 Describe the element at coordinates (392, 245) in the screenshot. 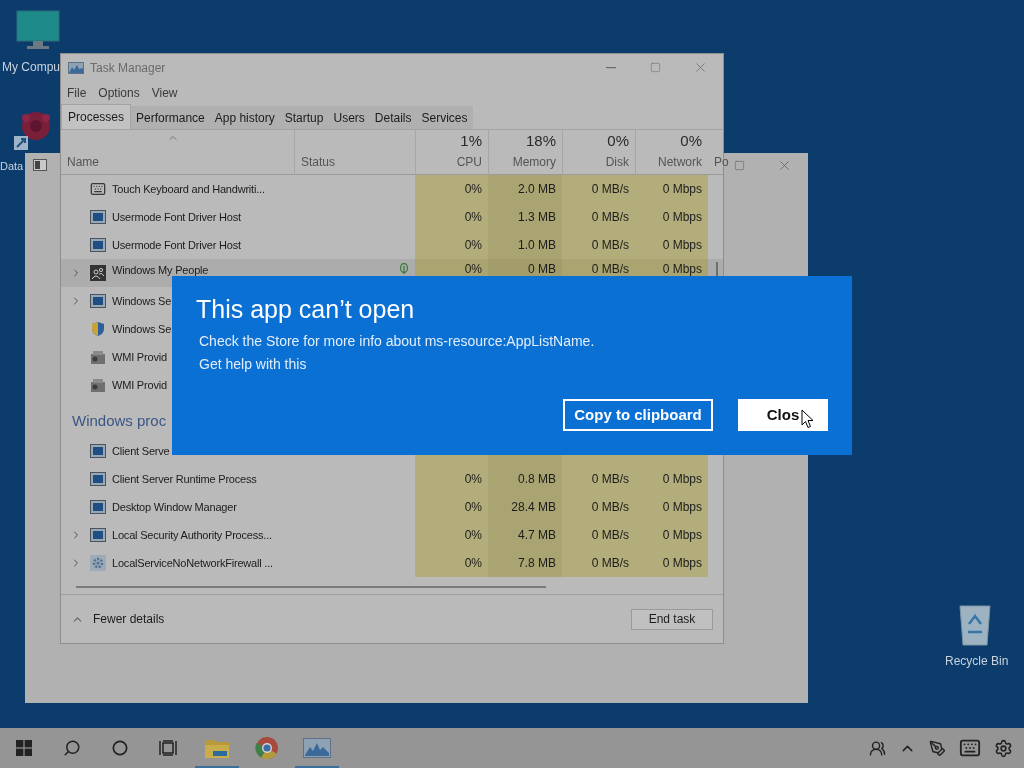

I see `process-row: Usermode Font Driver Host 0% 1.0 MB 0 MB/s 0 Mbps` at that location.